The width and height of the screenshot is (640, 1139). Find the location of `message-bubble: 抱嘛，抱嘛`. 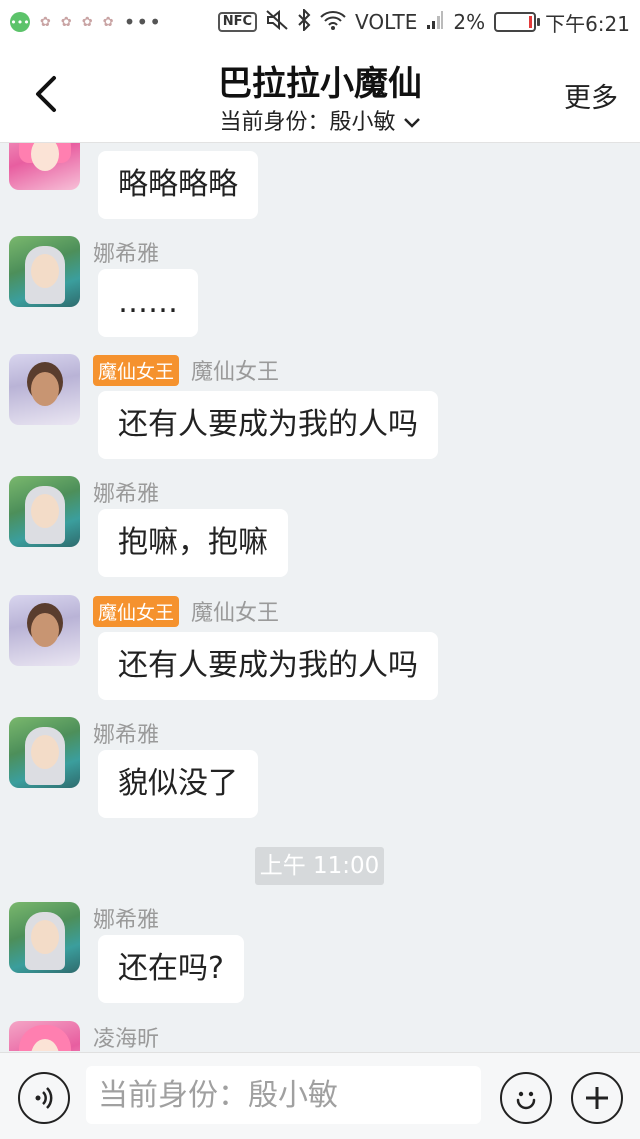

message-bubble: 抱嘛，抱嘛 is located at coordinates (193, 543).